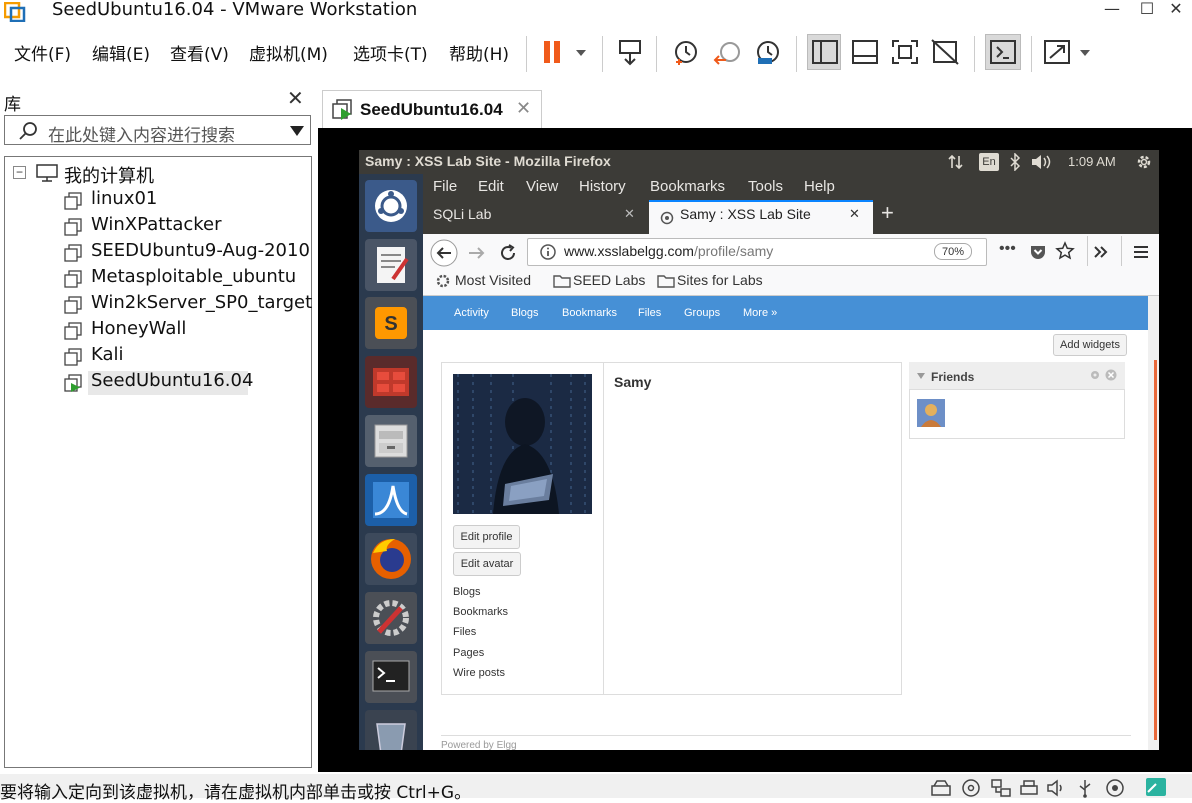  What do you see at coordinates (945, 52) in the screenshot?
I see `unity-mode-icon` at bounding box center [945, 52].